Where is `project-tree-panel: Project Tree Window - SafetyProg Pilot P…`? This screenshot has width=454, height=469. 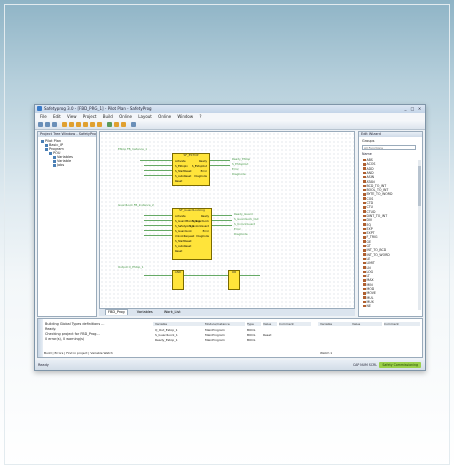 project-tree-panel: Project Tree Window - SafetyProg Pilot P… is located at coordinates (67, 224).